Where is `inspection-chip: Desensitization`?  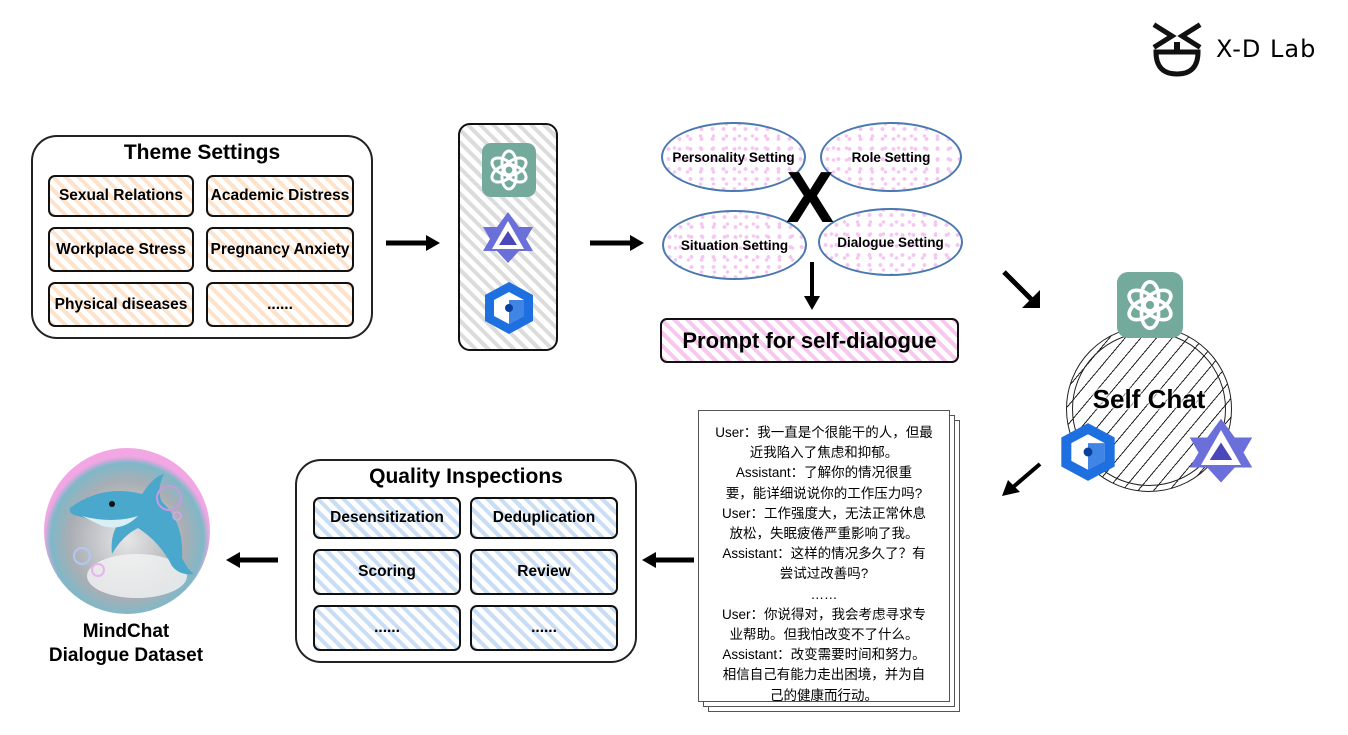 inspection-chip: Desensitization is located at coordinates (387, 518).